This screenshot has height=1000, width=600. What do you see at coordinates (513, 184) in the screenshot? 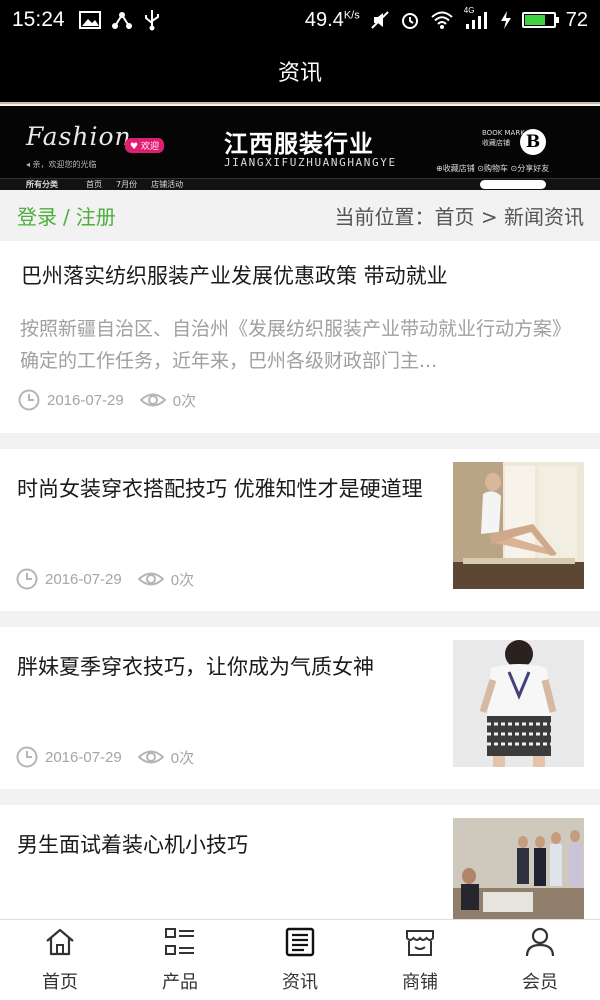
I see `banner-search-input` at bounding box center [513, 184].